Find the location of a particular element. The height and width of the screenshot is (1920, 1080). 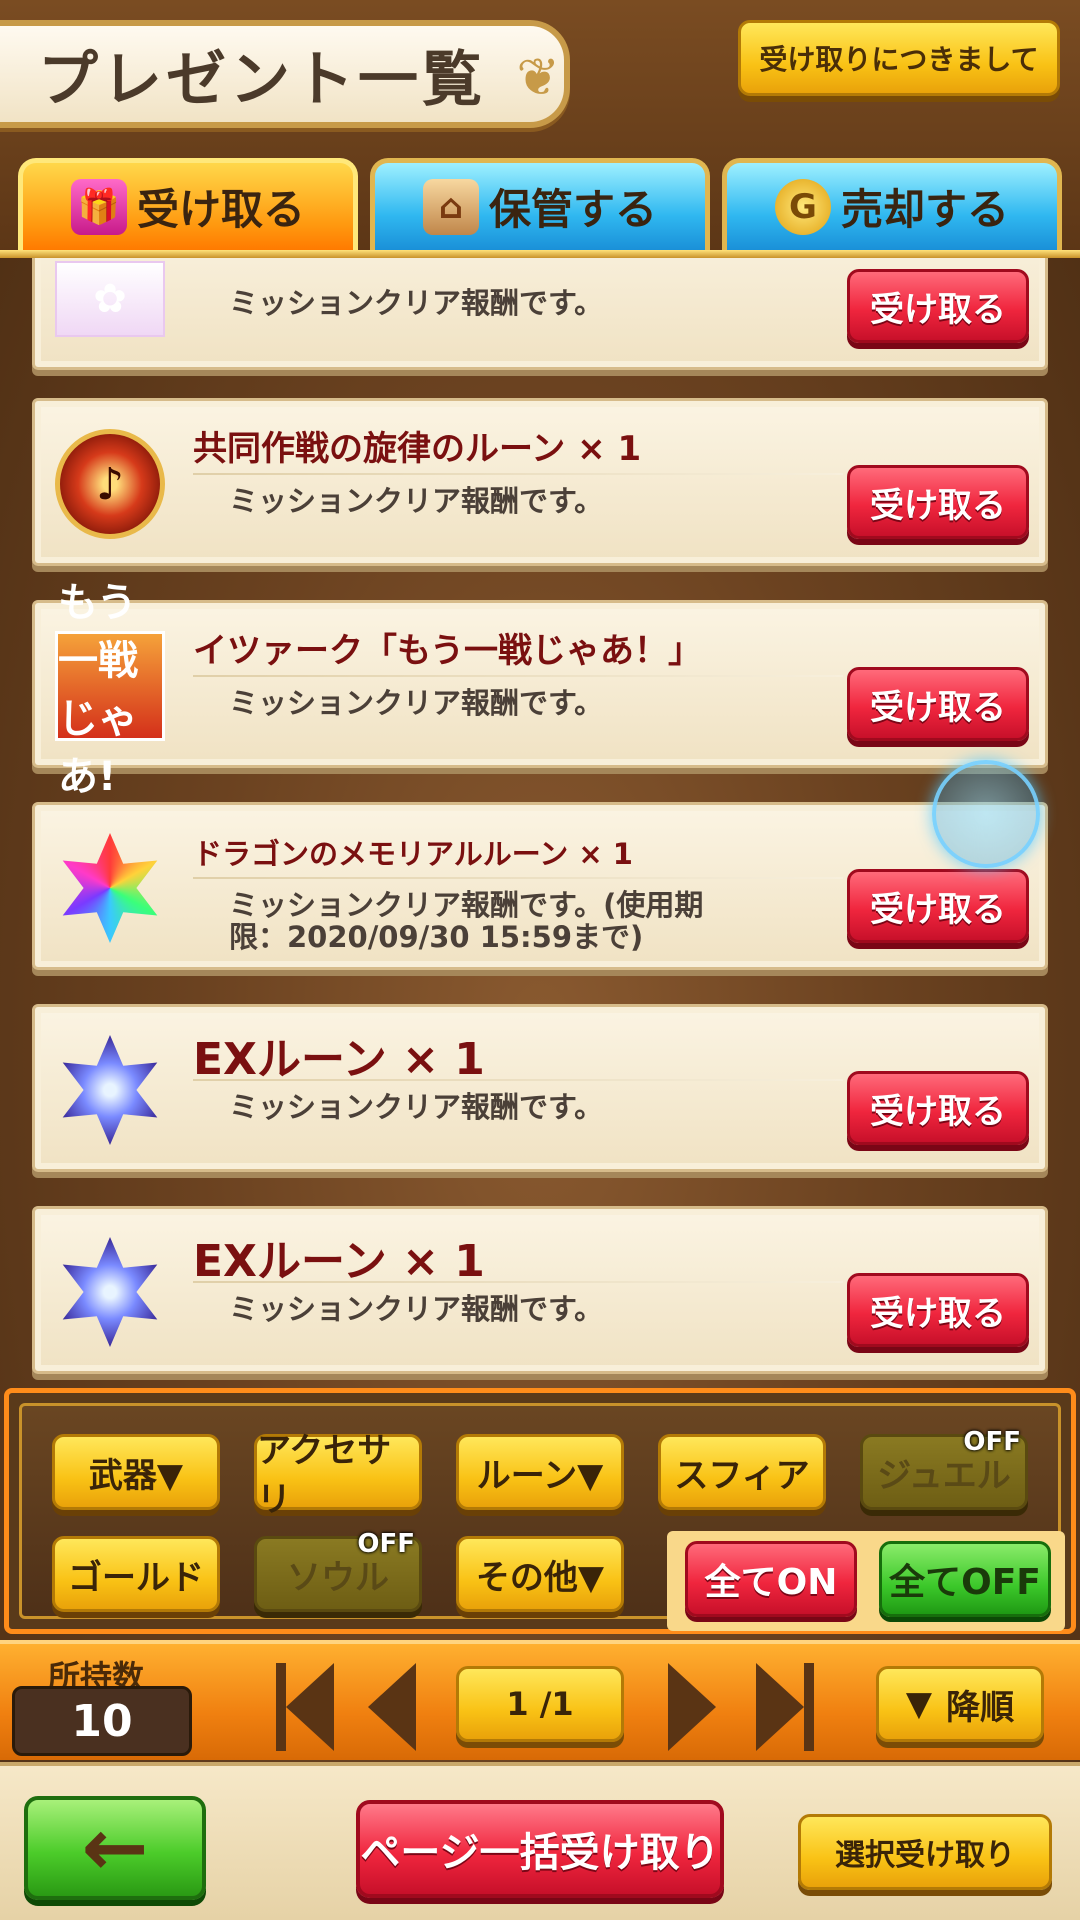

filter-label: アクセサリ is located at coordinates (324, 1475).